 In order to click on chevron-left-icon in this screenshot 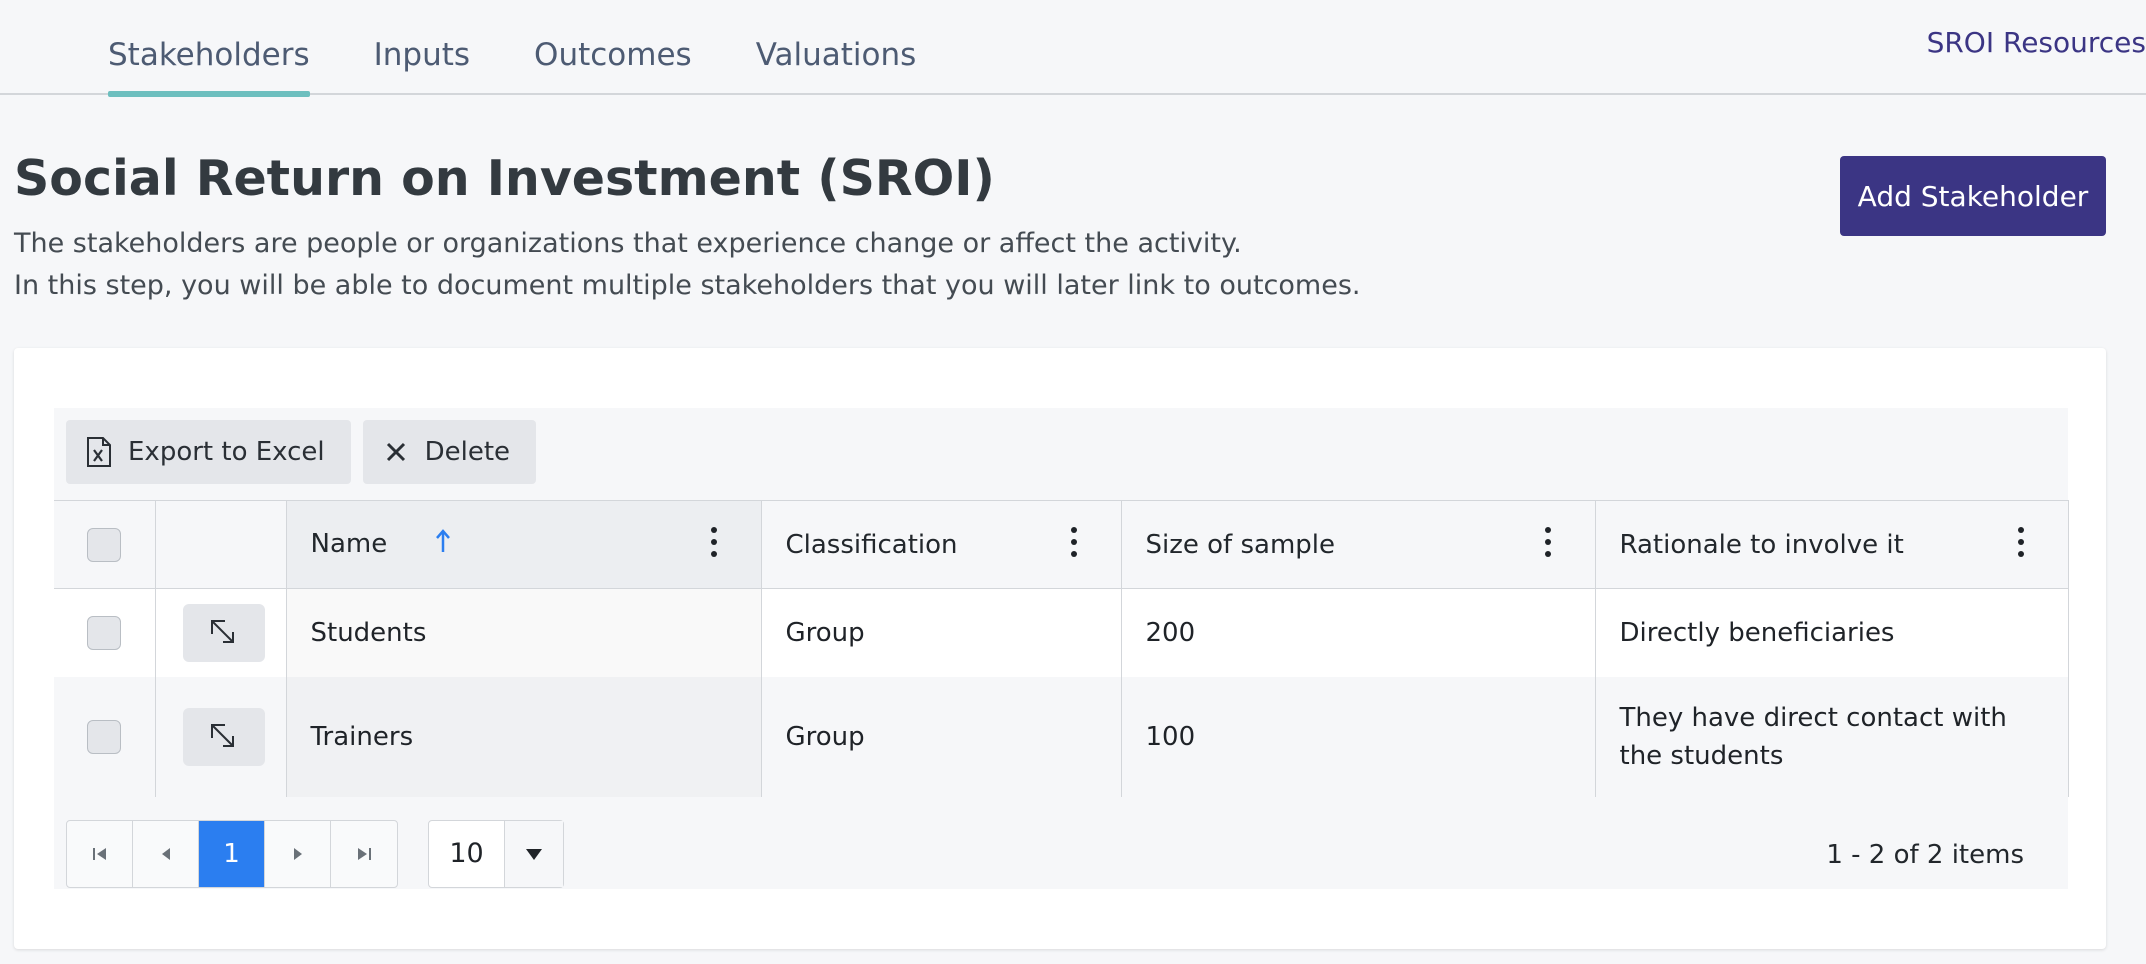, I will do `click(165, 854)`.